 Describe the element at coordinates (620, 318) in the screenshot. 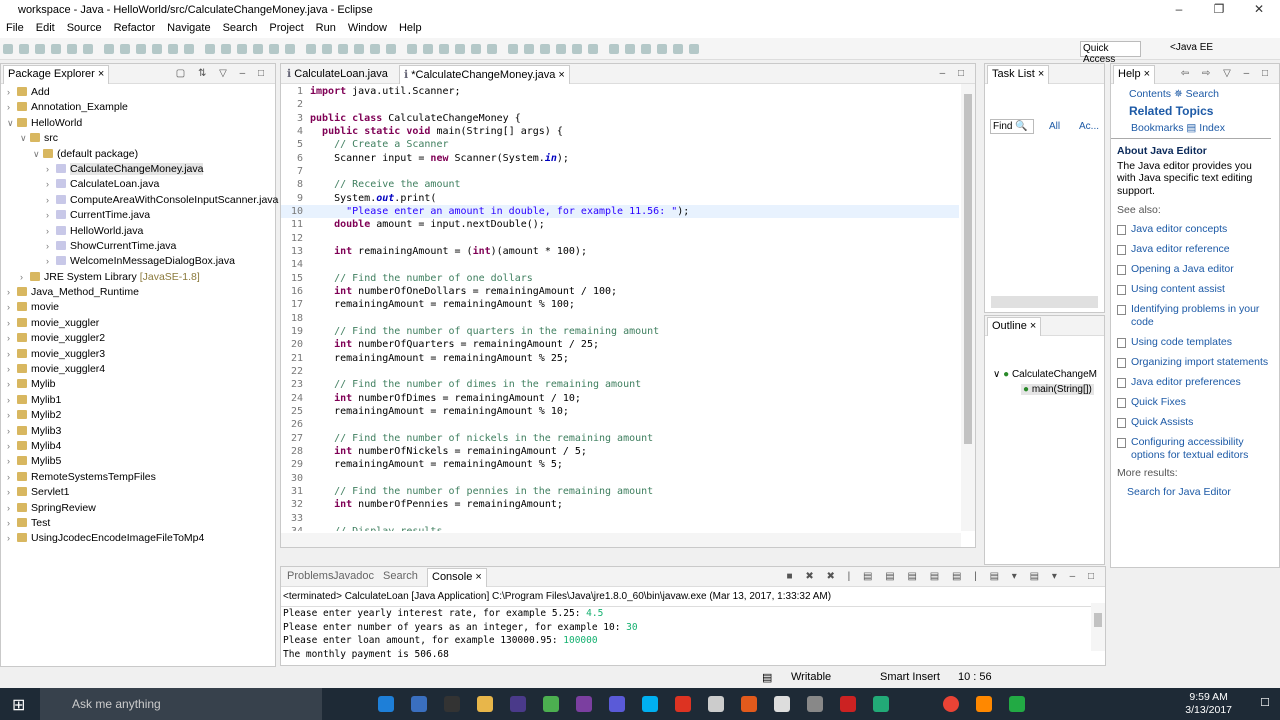

I see `code-line: 18` at that location.